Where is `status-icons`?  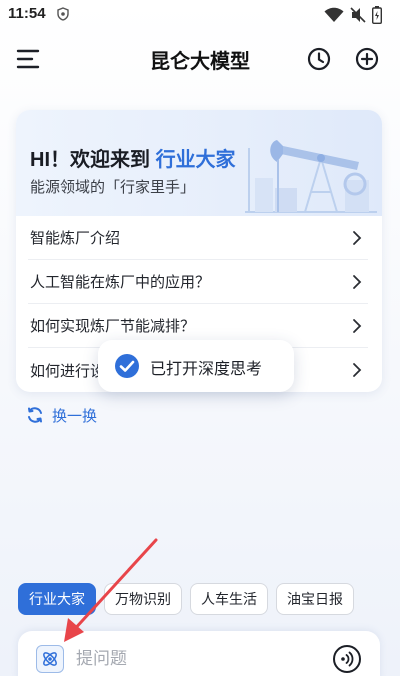 status-icons is located at coordinates (353, 15).